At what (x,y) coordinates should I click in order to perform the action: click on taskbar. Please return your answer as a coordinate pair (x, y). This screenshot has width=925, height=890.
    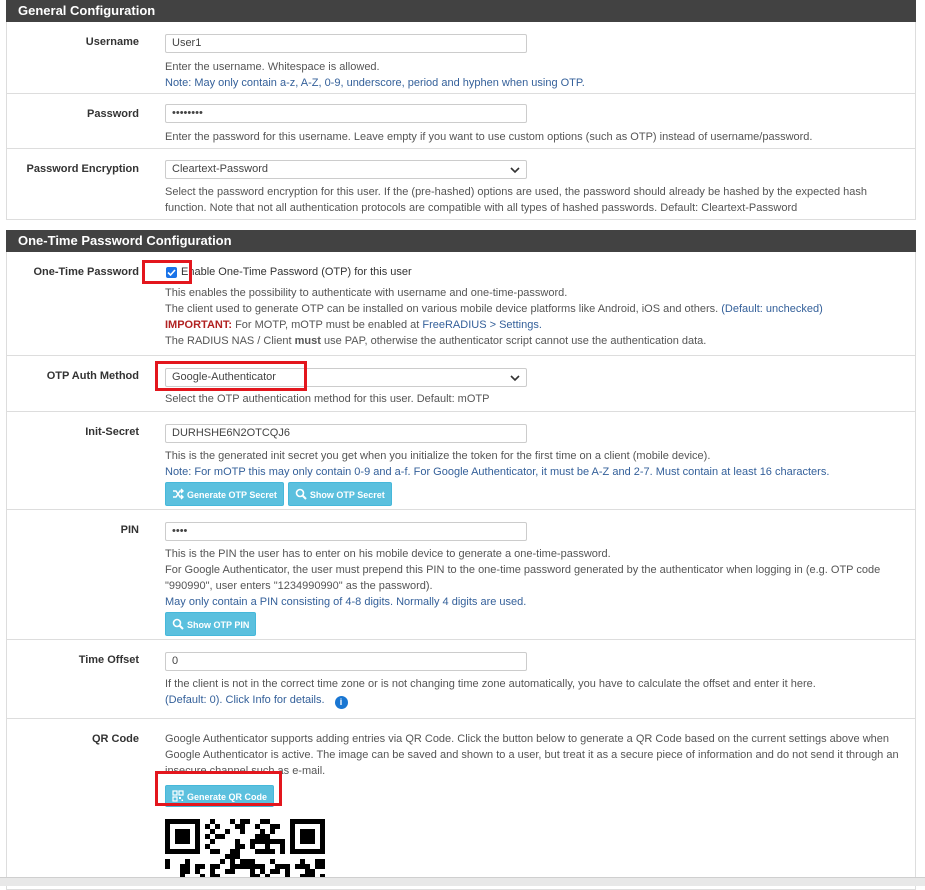
    Looking at the image, I should click on (462, 881).